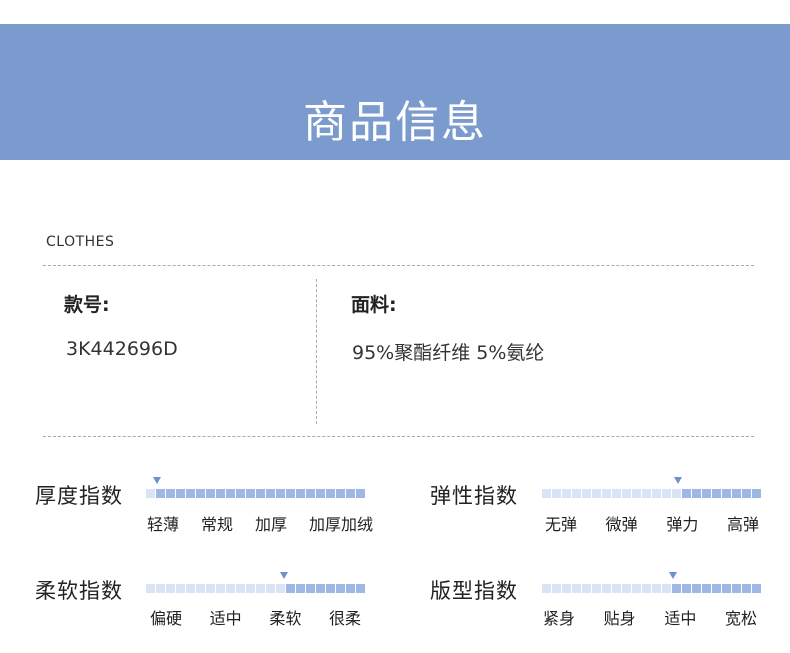  Describe the element at coordinates (682, 524) in the screenshot. I see `elasticity-option: 弹力` at that location.